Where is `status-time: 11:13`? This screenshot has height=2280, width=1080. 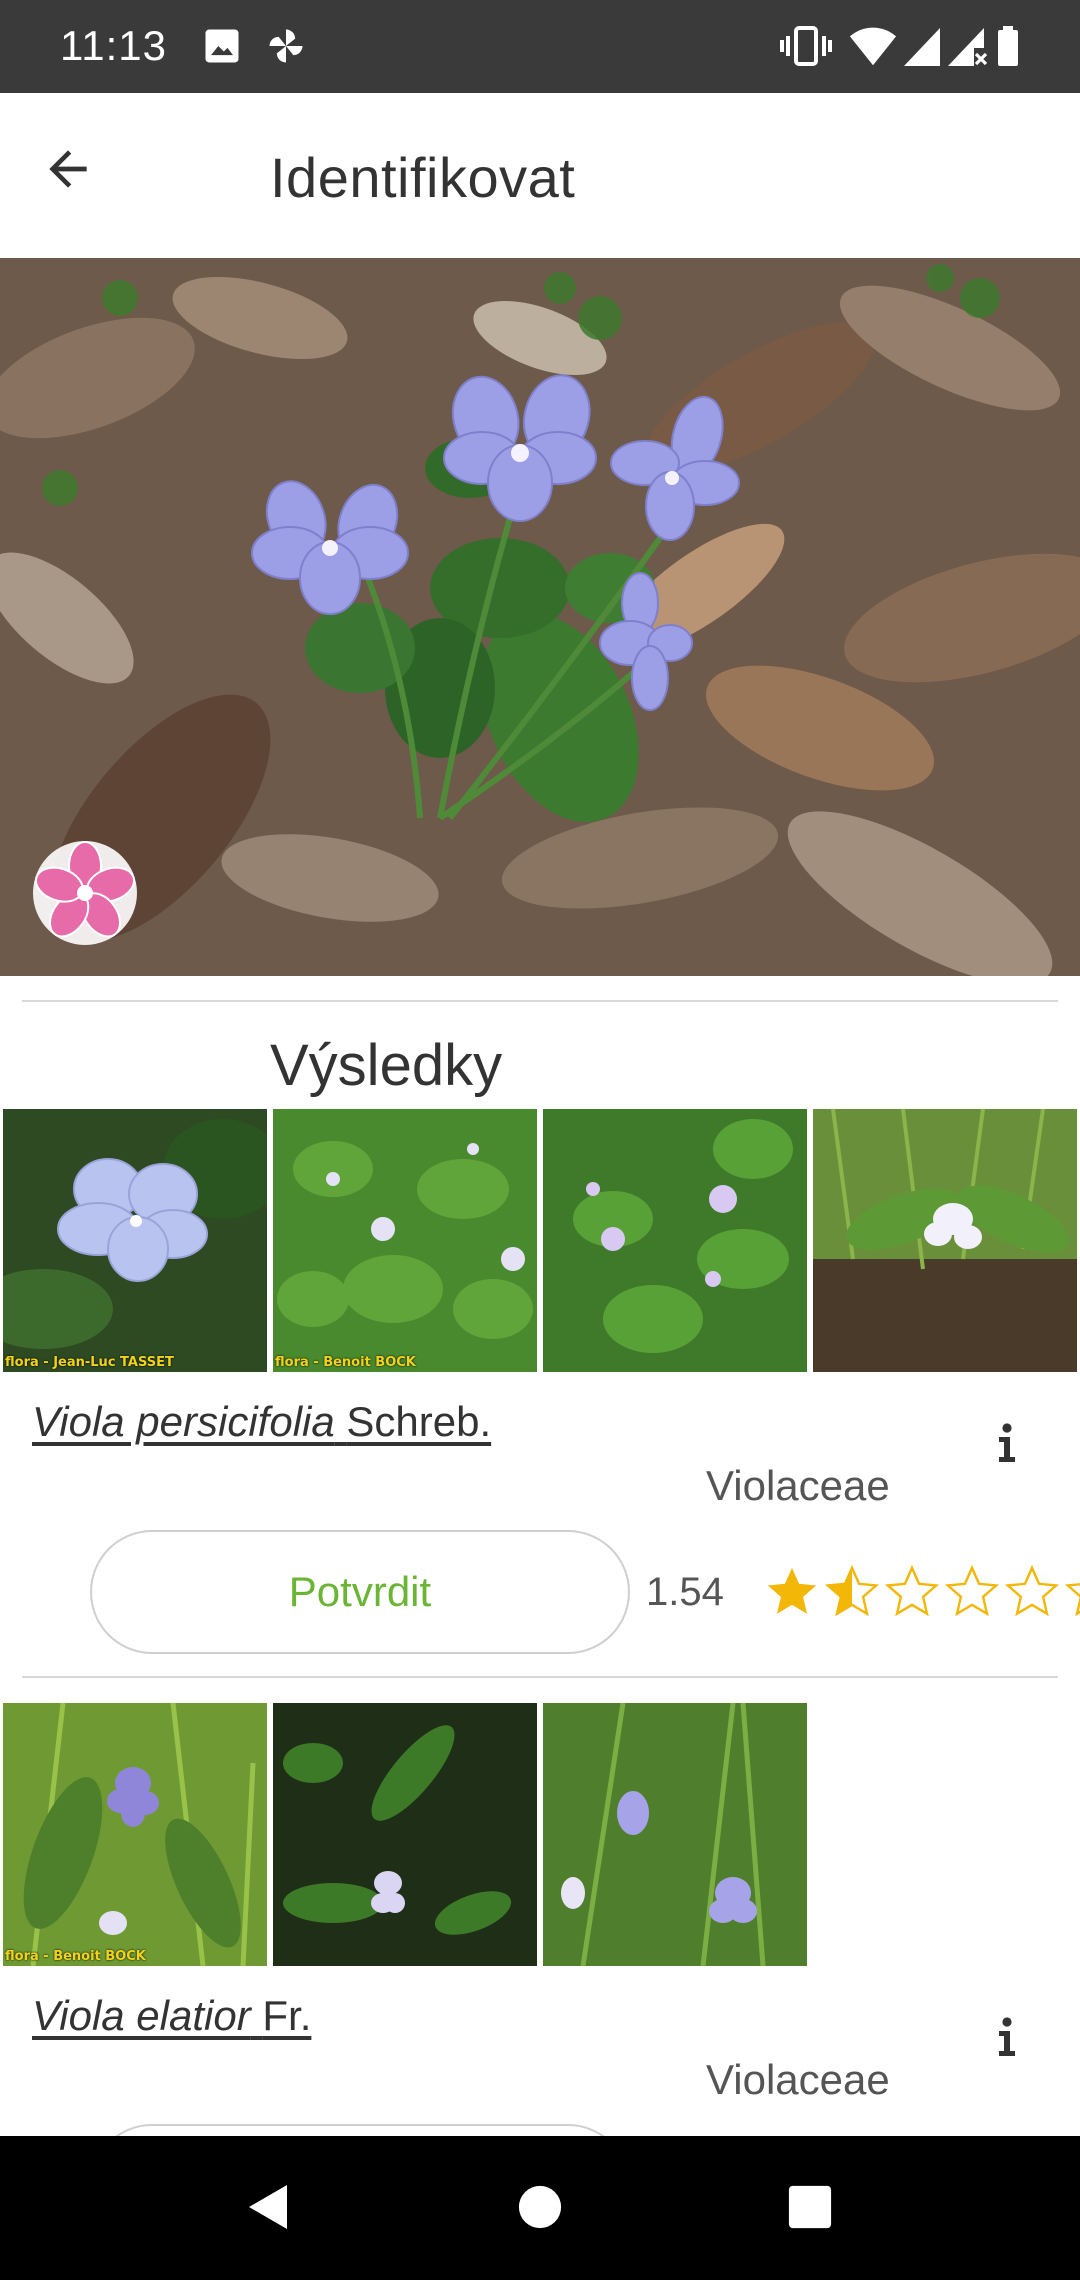
status-time: 11:13 is located at coordinates (113, 45).